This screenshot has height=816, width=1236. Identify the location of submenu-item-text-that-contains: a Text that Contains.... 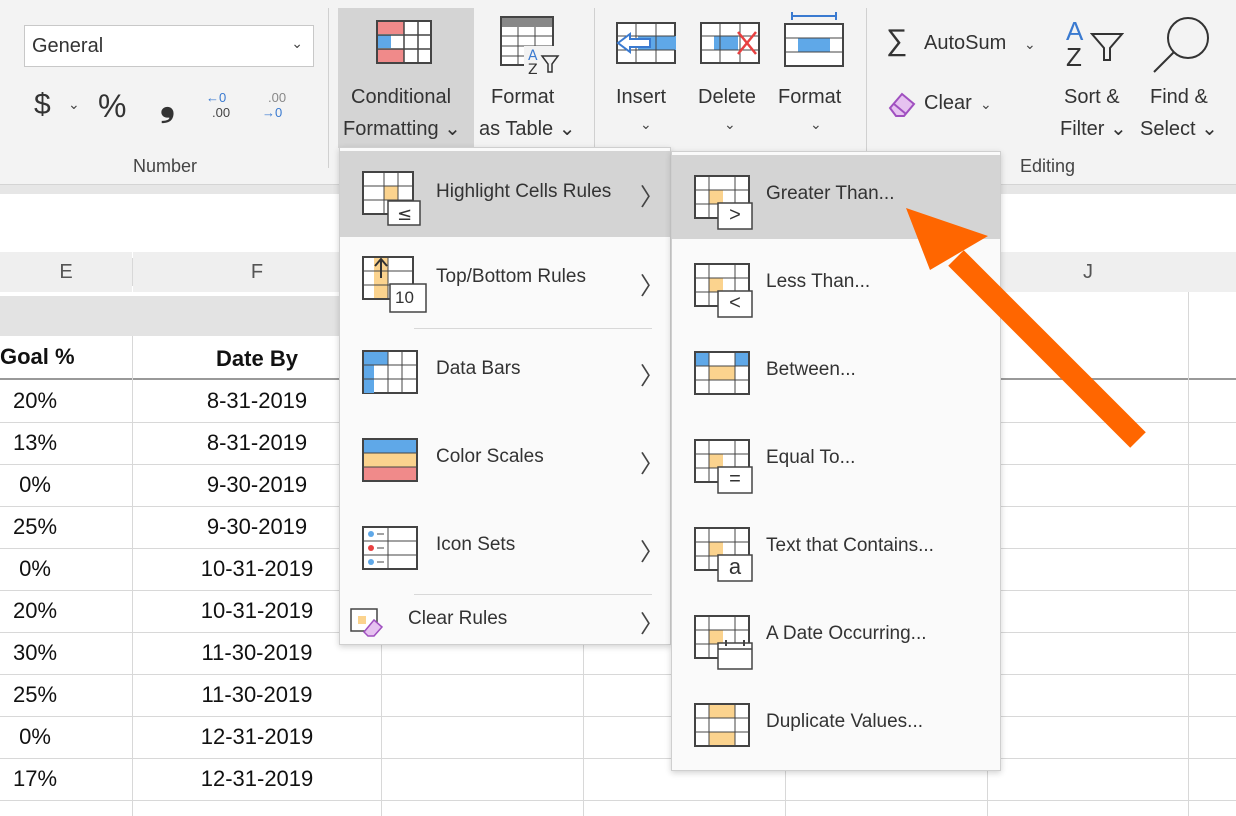
(836, 549).